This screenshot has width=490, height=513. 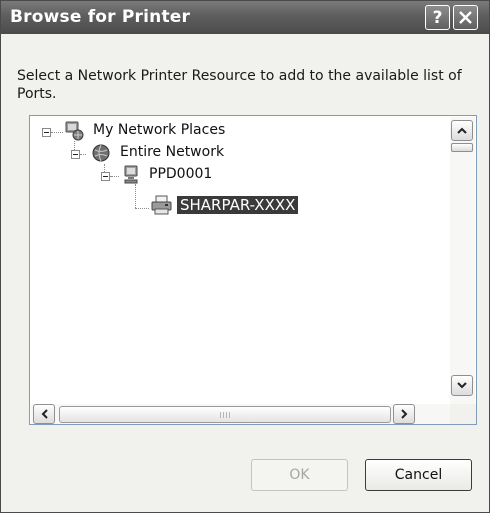 I want to click on printer-icon, so click(x=161, y=205).